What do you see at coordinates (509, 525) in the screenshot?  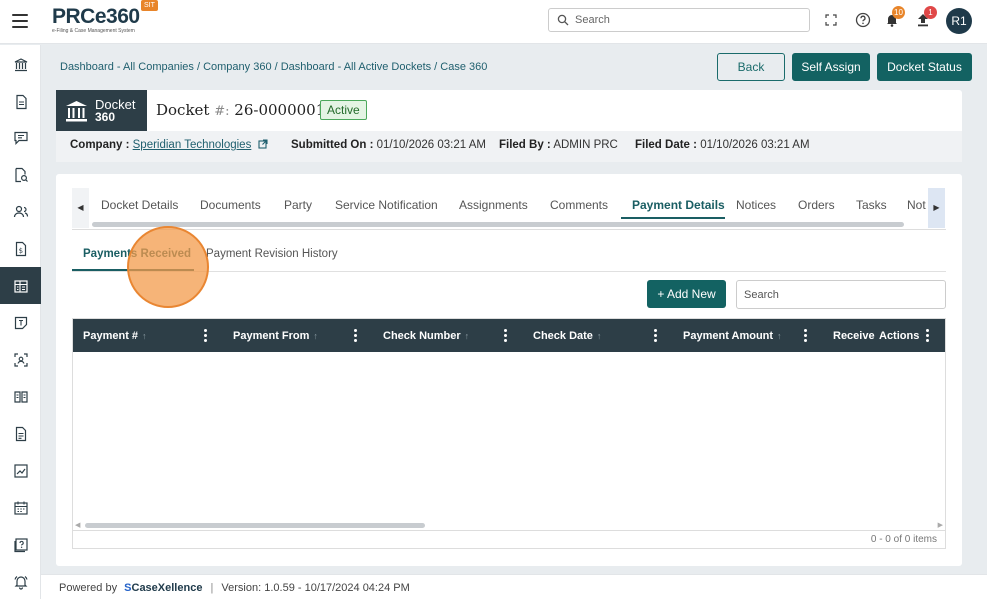 I see `grid-horizontal-scrollbar: ◀ ▶` at bounding box center [509, 525].